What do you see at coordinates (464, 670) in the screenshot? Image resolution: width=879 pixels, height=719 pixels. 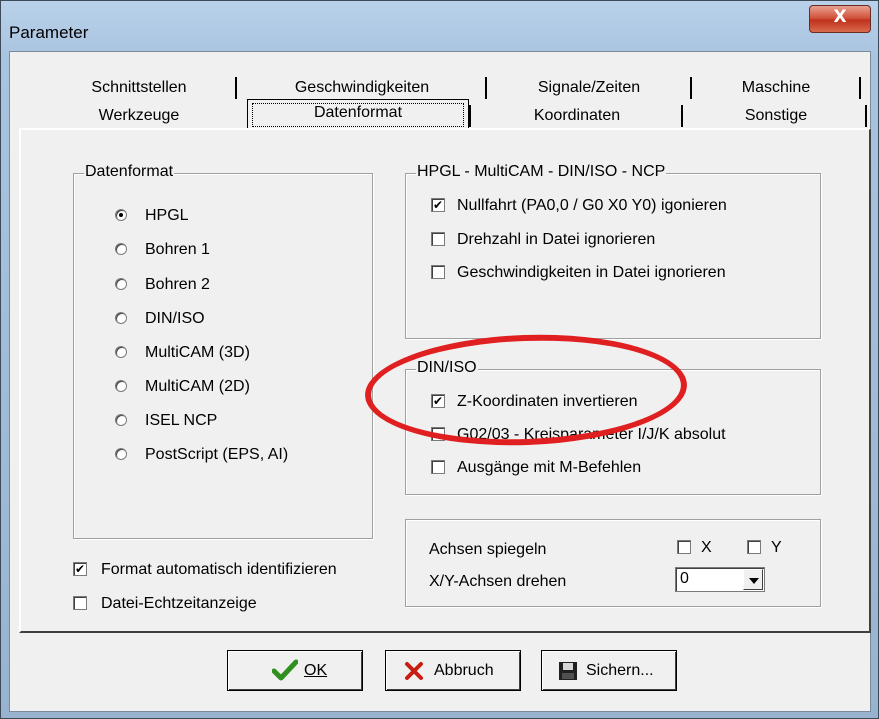 I see `cancel-button-label: Abbruch` at bounding box center [464, 670].